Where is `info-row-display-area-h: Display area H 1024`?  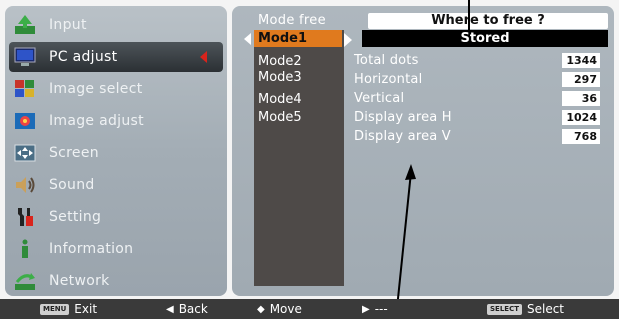 info-row-display-area-h: Display area H 1024 is located at coordinates (481, 118).